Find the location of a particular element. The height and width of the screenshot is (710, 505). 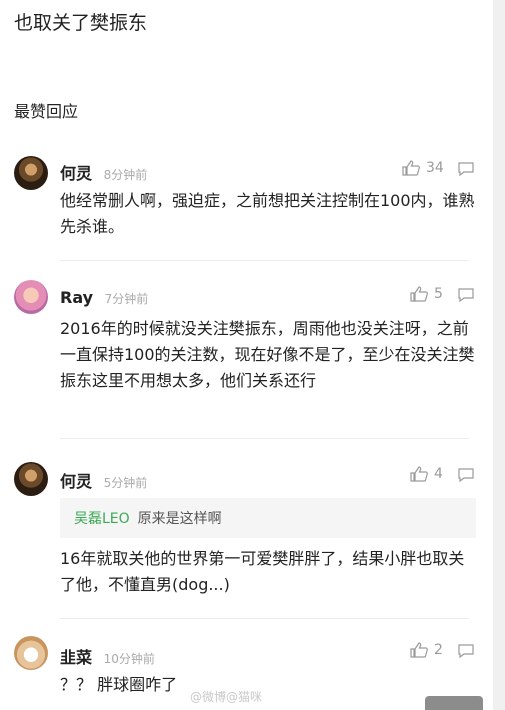

like-button: 4 is located at coordinates (426, 474).